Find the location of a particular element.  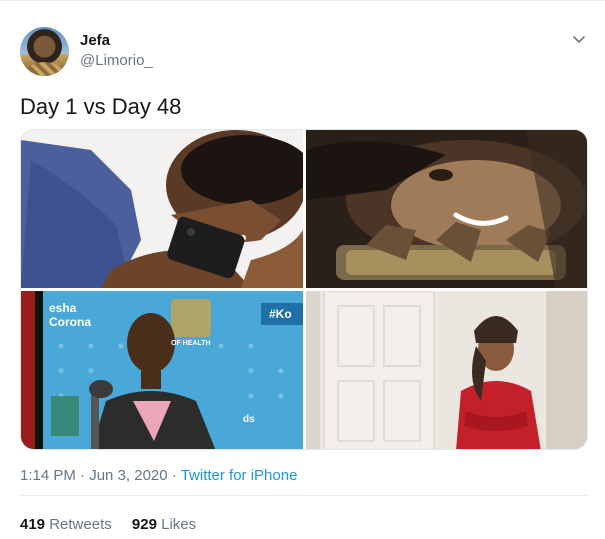

sign-text-left-bottom: Corona is located at coordinates (70, 322).